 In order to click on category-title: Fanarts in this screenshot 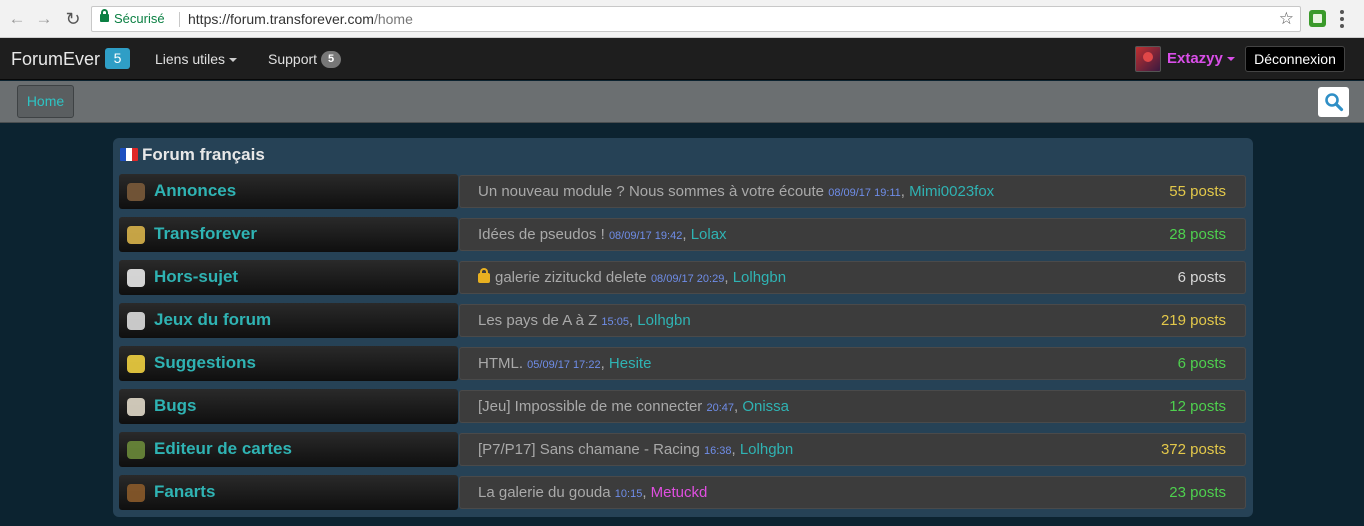, I will do `click(184, 492)`.